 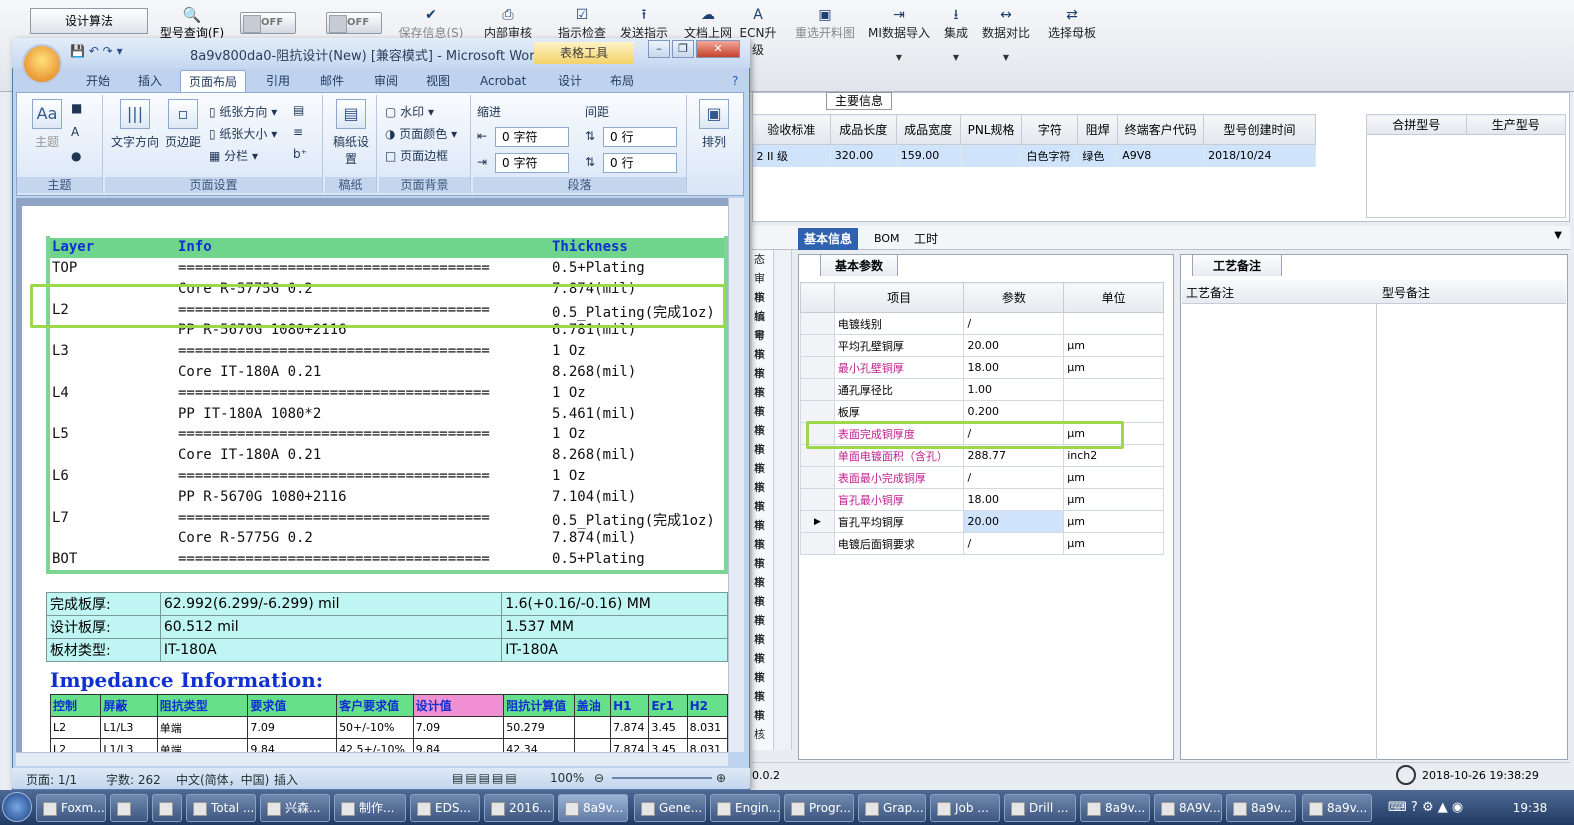 What do you see at coordinates (567, 778) in the screenshot?
I see `zoom-level: 100%` at bounding box center [567, 778].